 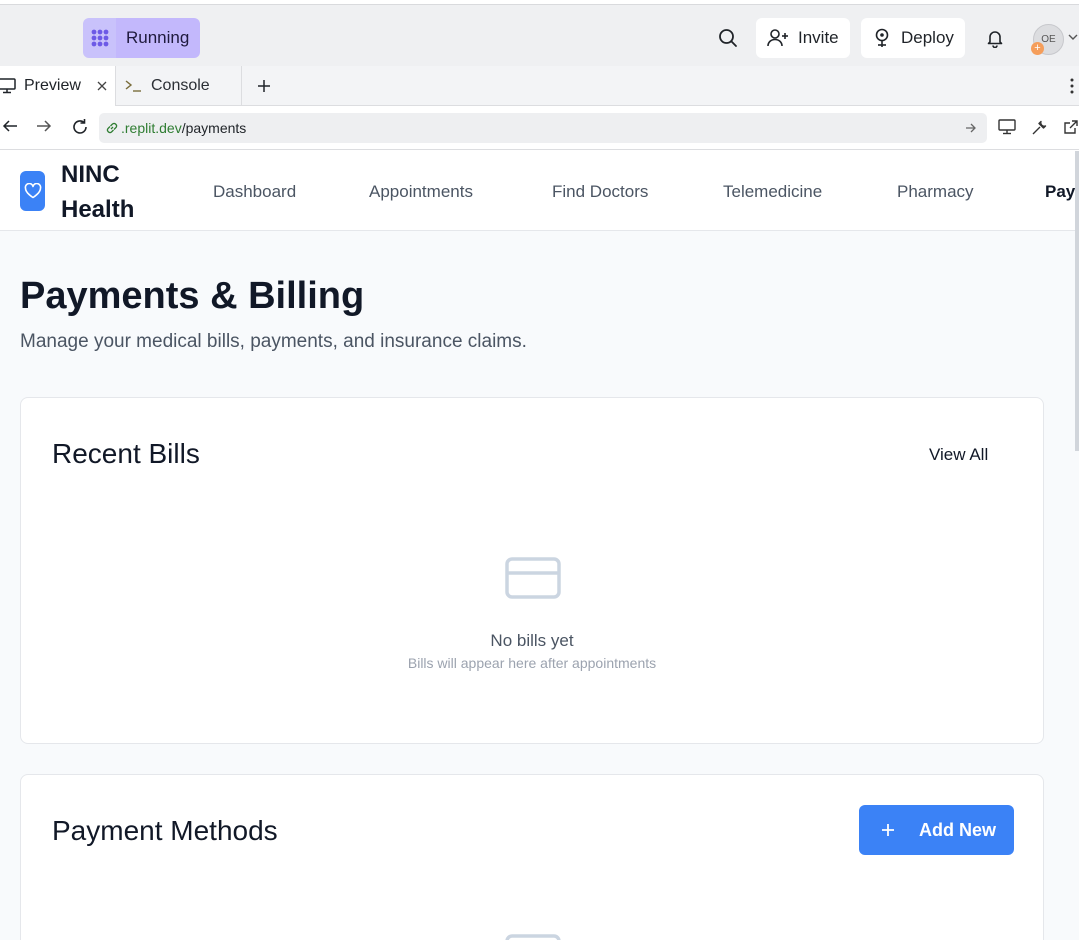 I want to click on add-new-button: Add New, so click(x=936, y=830).